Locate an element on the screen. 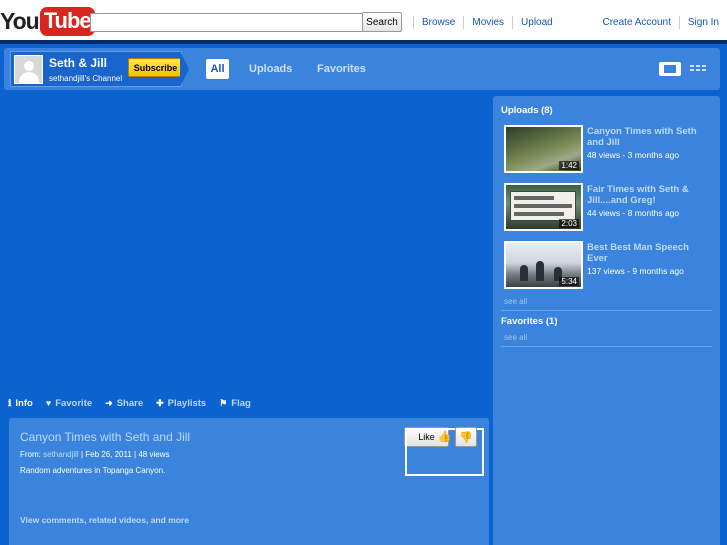  player-view-icon is located at coordinates (670, 69).